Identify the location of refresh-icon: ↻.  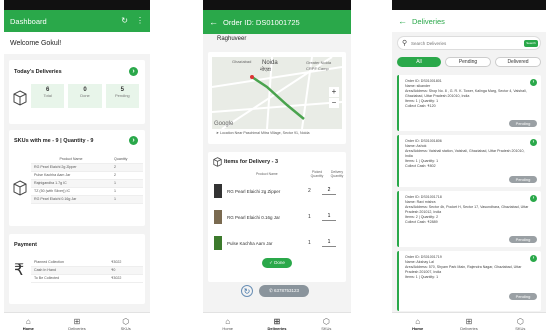
(124, 21).